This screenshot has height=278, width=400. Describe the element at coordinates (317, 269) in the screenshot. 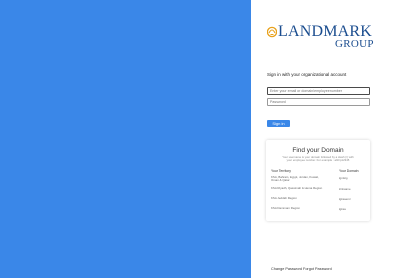

I see `forgot-password-link: Forgot Password` at that location.